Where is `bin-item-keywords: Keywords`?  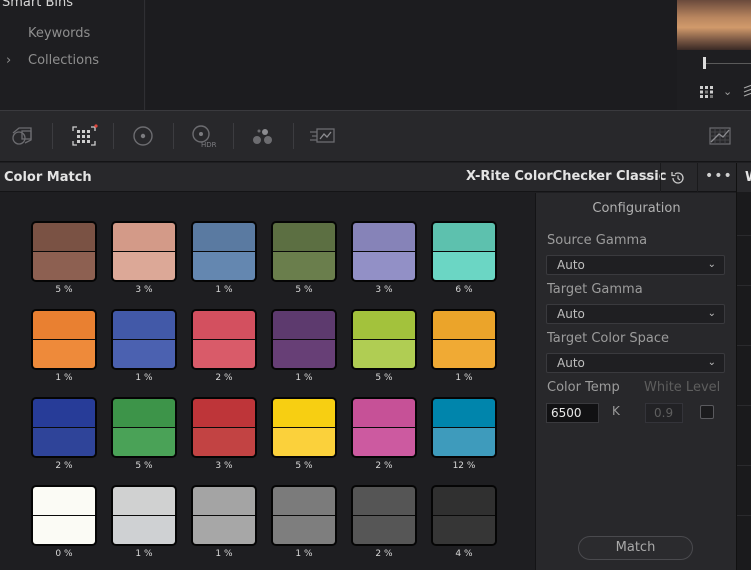
bin-item-keywords: Keywords is located at coordinates (59, 33).